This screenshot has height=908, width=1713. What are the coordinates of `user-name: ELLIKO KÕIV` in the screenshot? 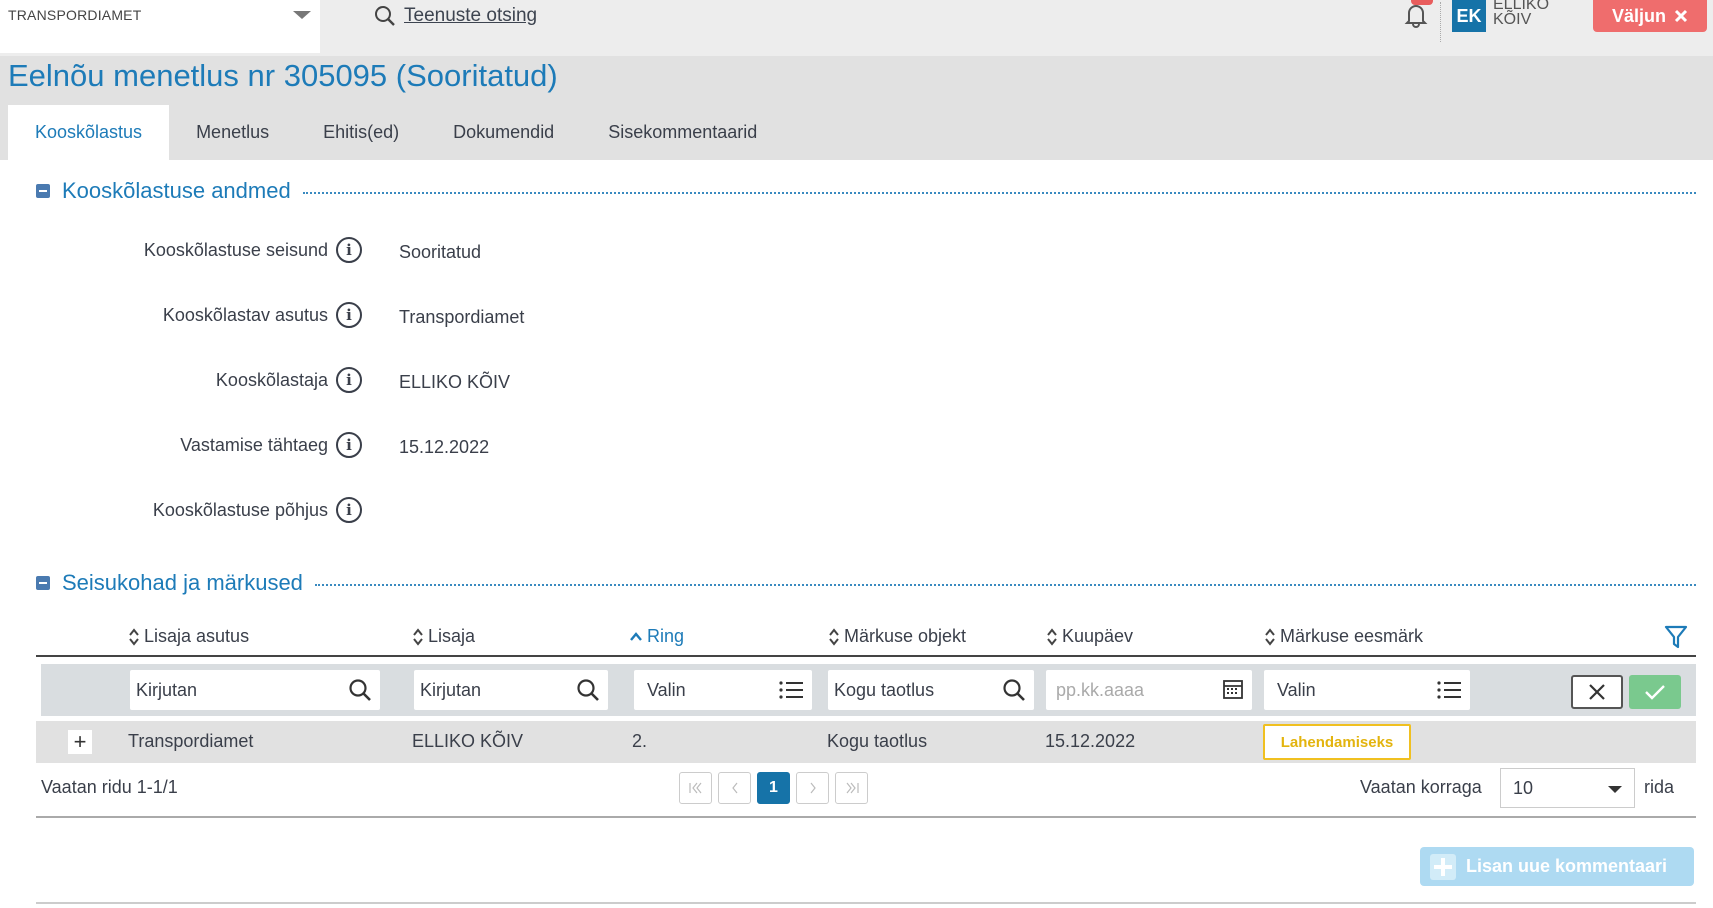 It's located at (1523, 14).